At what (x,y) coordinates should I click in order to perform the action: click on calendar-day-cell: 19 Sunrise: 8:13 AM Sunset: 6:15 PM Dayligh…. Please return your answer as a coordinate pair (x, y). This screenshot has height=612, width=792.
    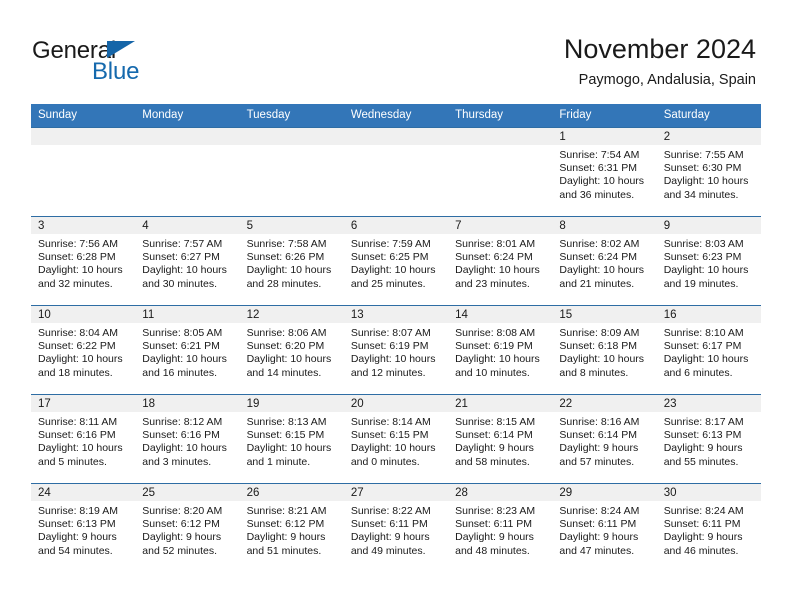
    Looking at the image, I should click on (291, 439).